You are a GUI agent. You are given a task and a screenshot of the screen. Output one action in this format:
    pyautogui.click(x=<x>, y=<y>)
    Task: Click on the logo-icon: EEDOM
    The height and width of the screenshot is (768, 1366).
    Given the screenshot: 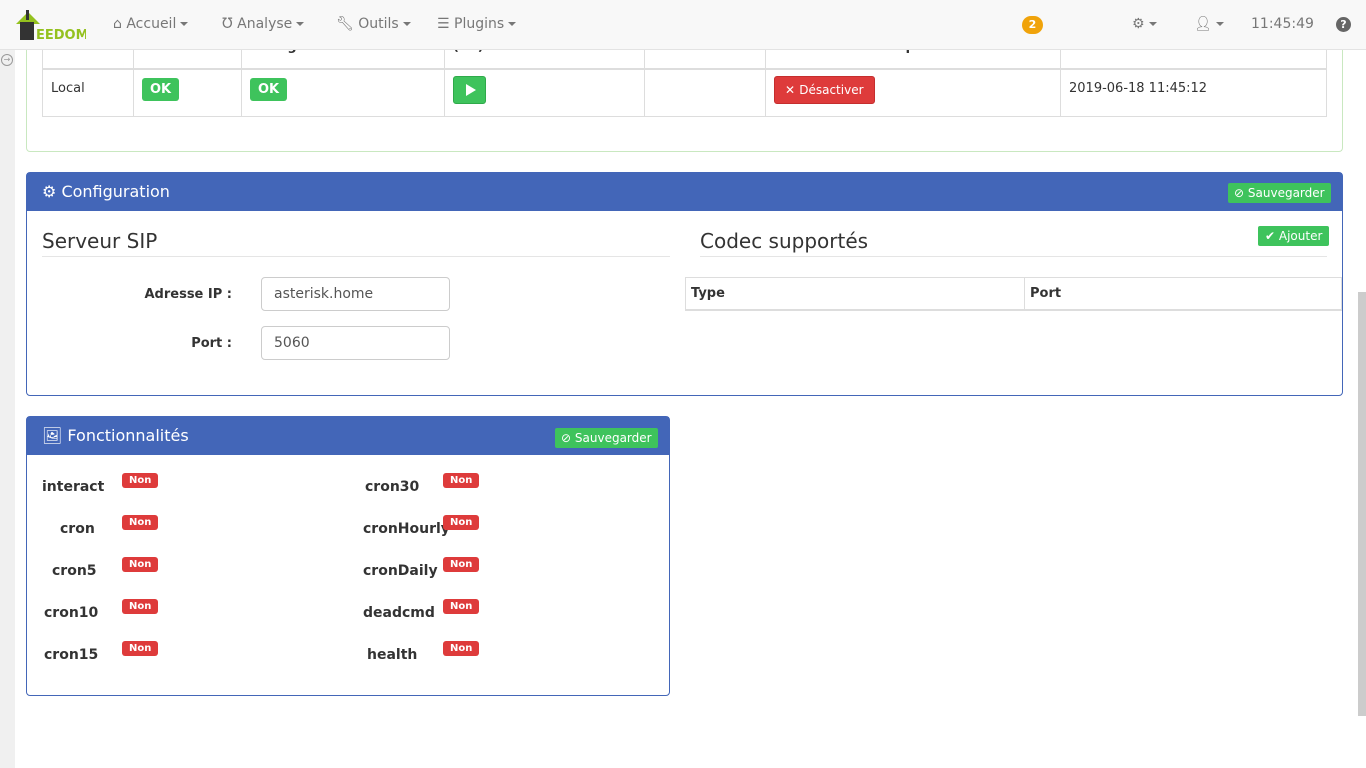 What is the action you would take?
    pyautogui.click(x=52, y=26)
    